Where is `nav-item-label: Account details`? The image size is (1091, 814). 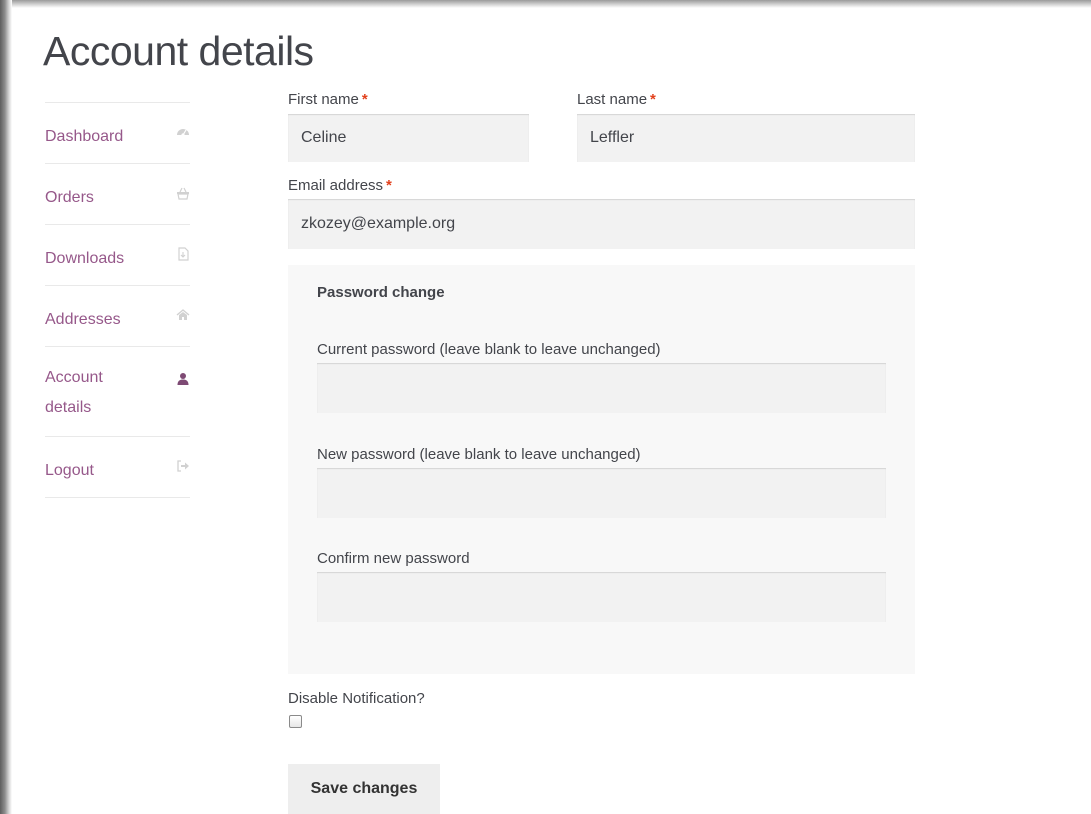
nav-item-label: Account details is located at coordinates (90, 393).